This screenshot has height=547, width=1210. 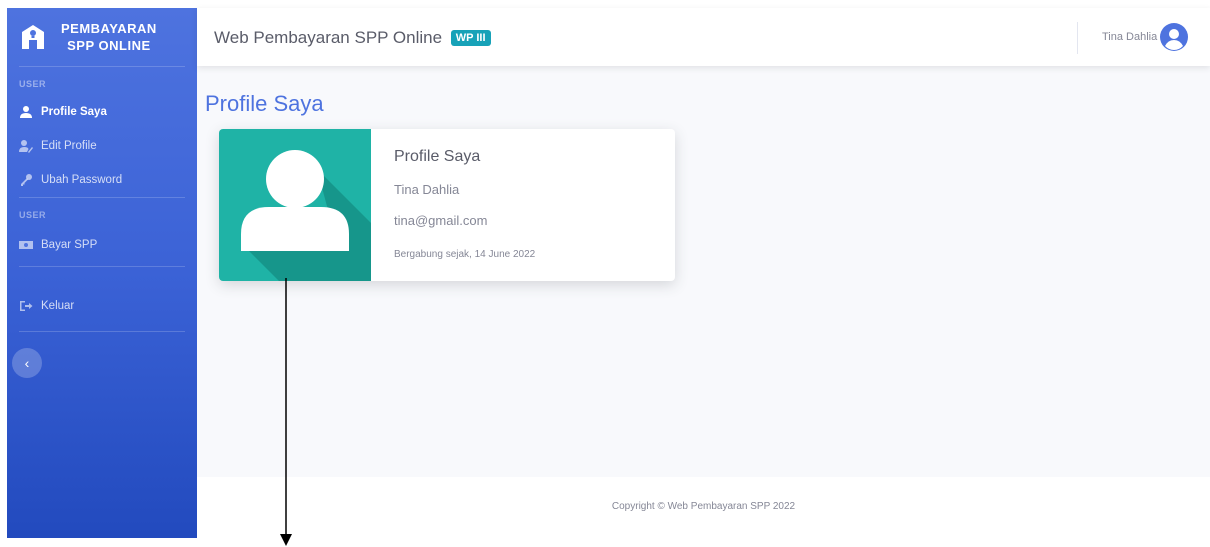 I want to click on sidebar-item-profile-saya: Profile Saya, so click(x=102, y=112).